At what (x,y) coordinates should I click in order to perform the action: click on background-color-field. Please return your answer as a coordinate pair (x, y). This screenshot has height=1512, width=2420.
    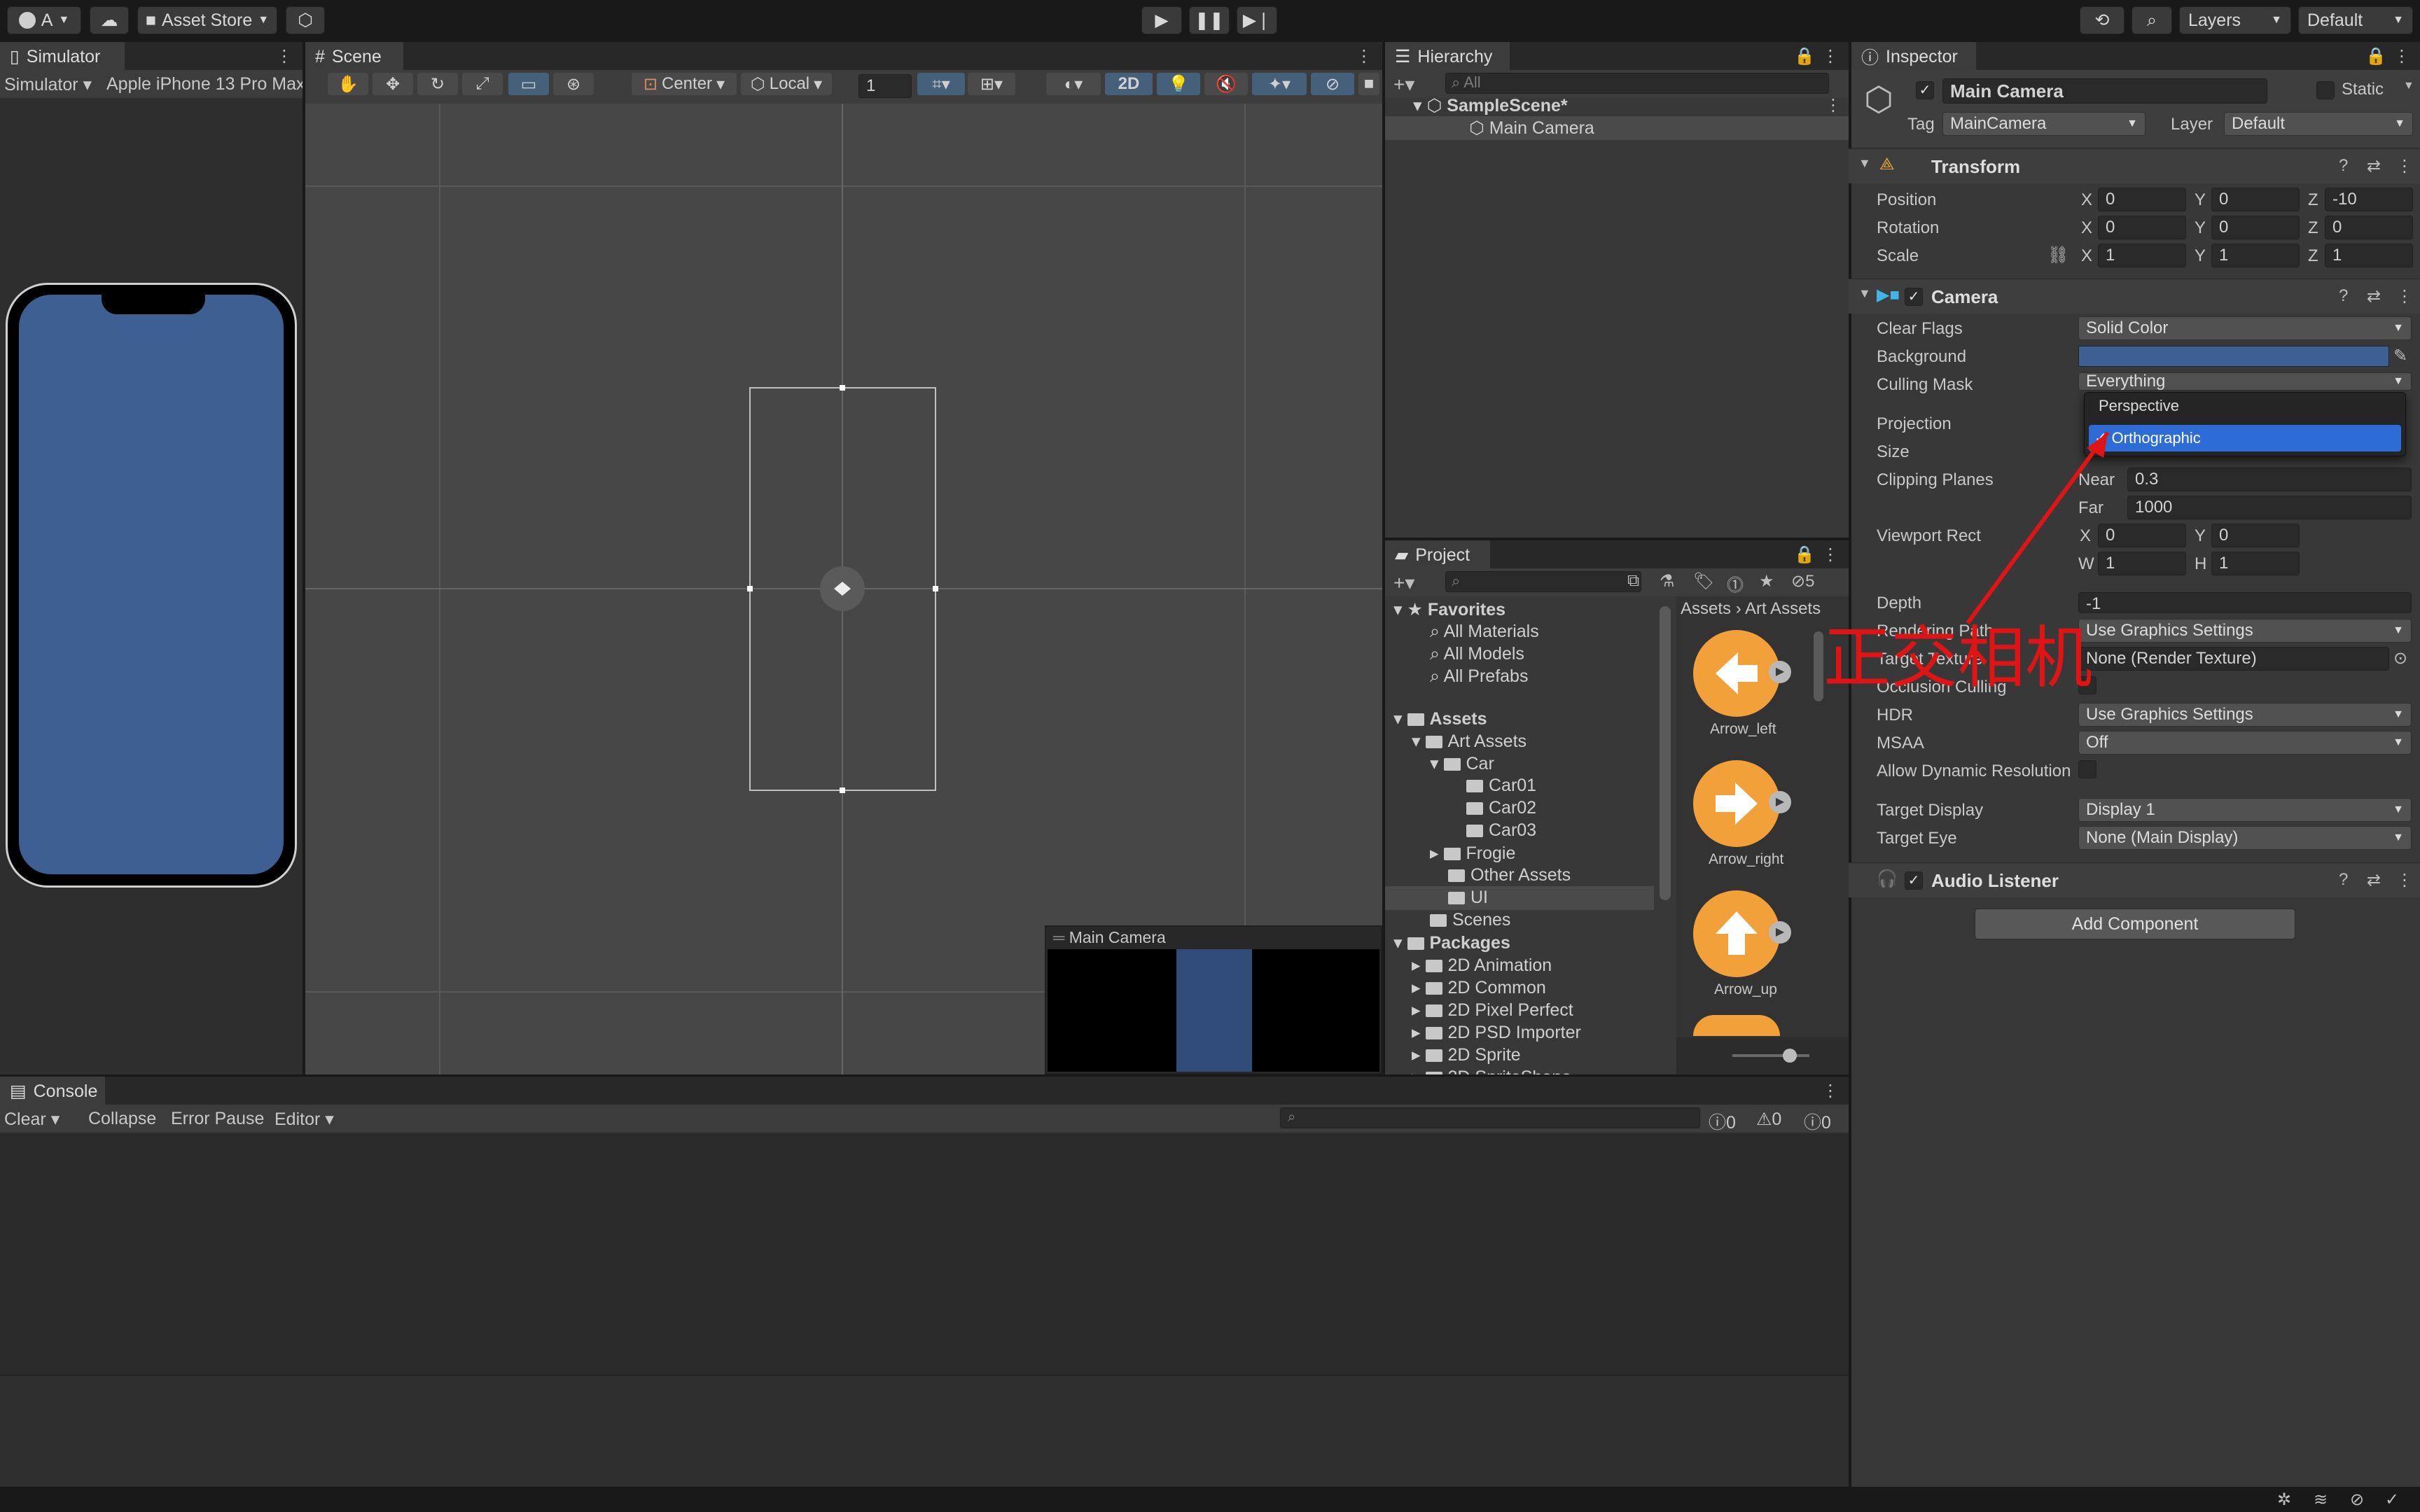
    Looking at the image, I should click on (2233, 356).